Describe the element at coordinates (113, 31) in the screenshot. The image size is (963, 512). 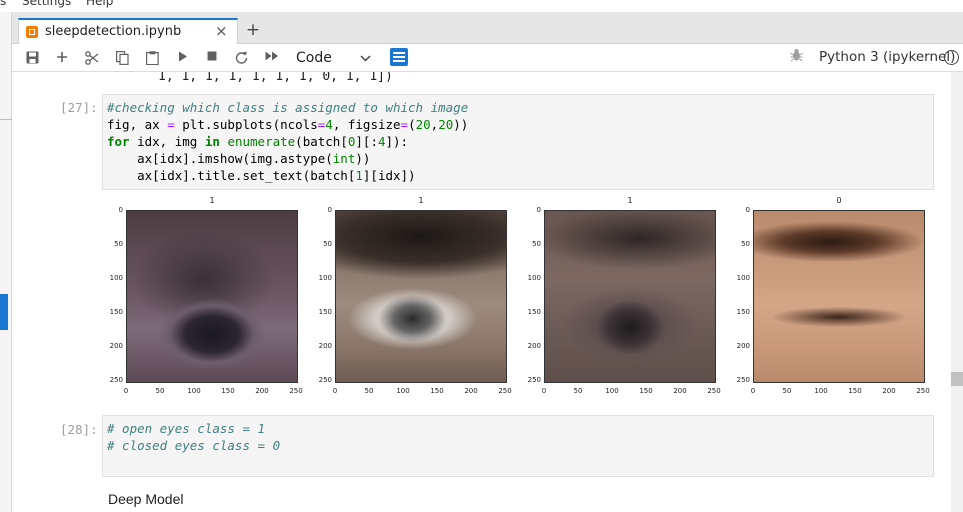
I see `tab-title: sleepdetection.ipynb` at that location.